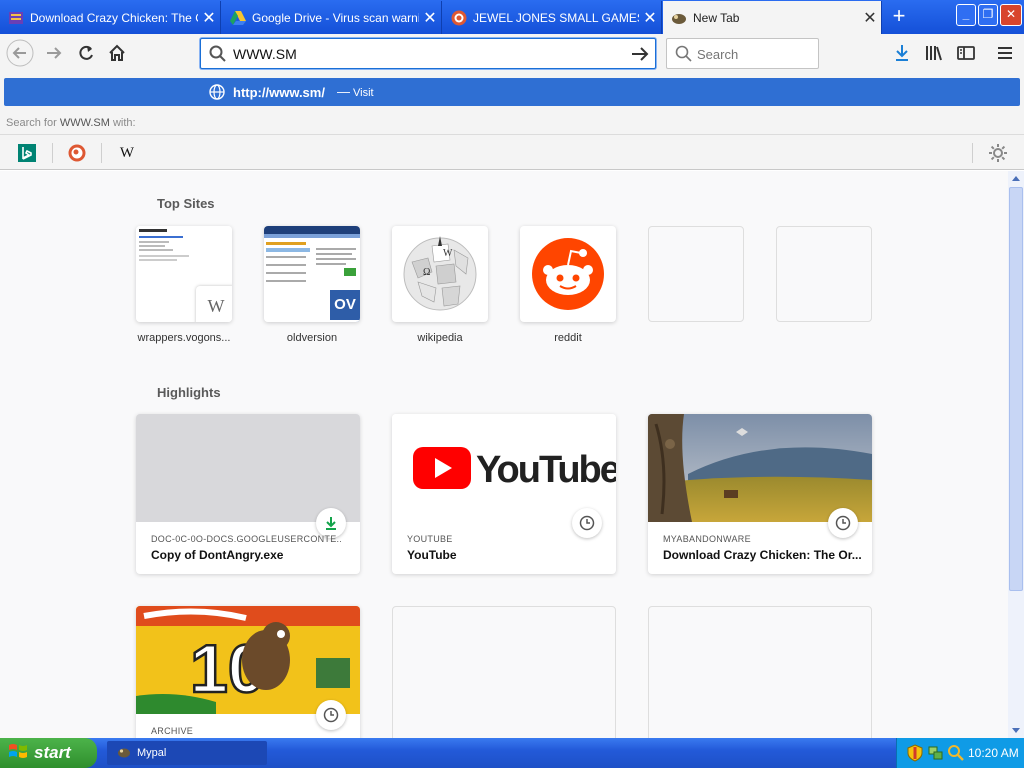 This screenshot has height=768, width=1024. I want to click on wikipedia-icon: W, so click(127, 153).